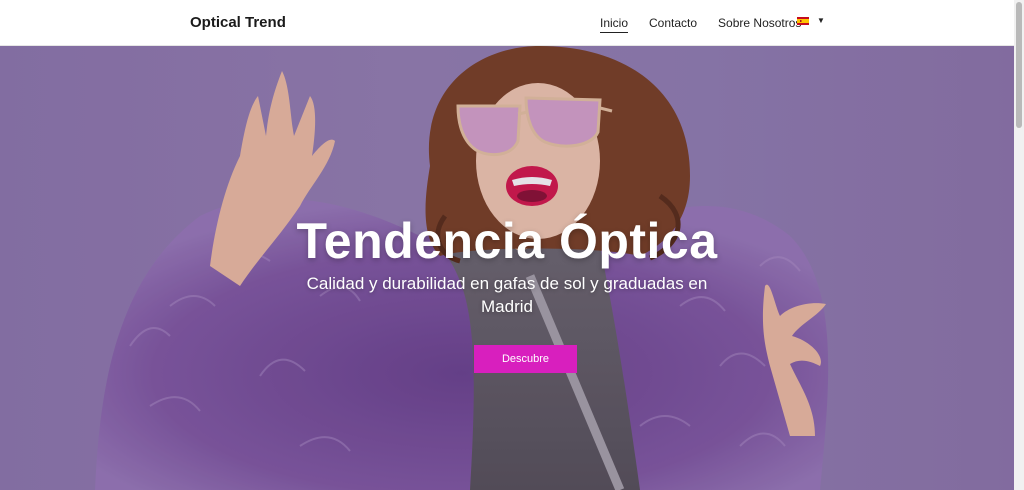 The height and width of the screenshot is (490, 1024). What do you see at coordinates (1019, 65) in the screenshot?
I see `scrollbar-thumb` at bounding box center [1019, 65].